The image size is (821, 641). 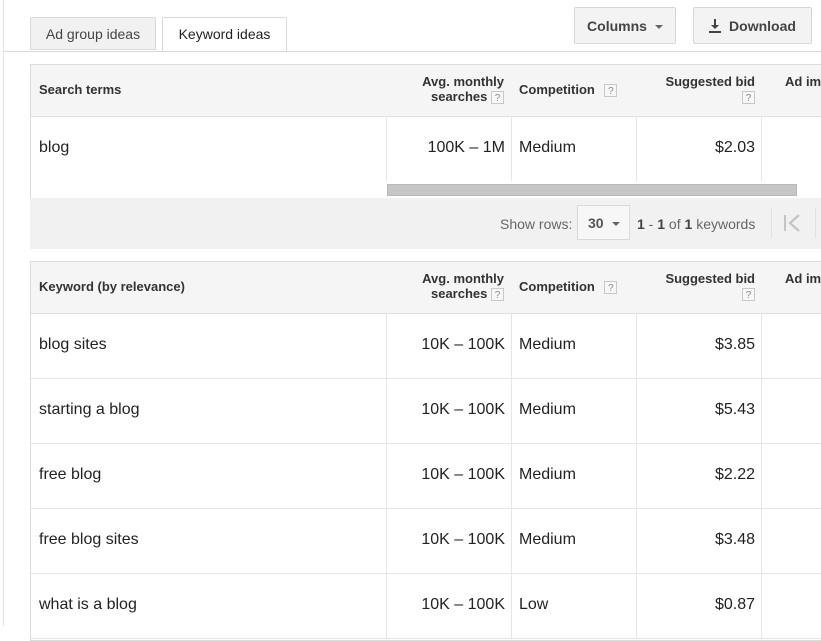 What do you see at coordinates (762, 25) in the screenshot?
I see `download-label: Download` at bounding box center [762, 25].